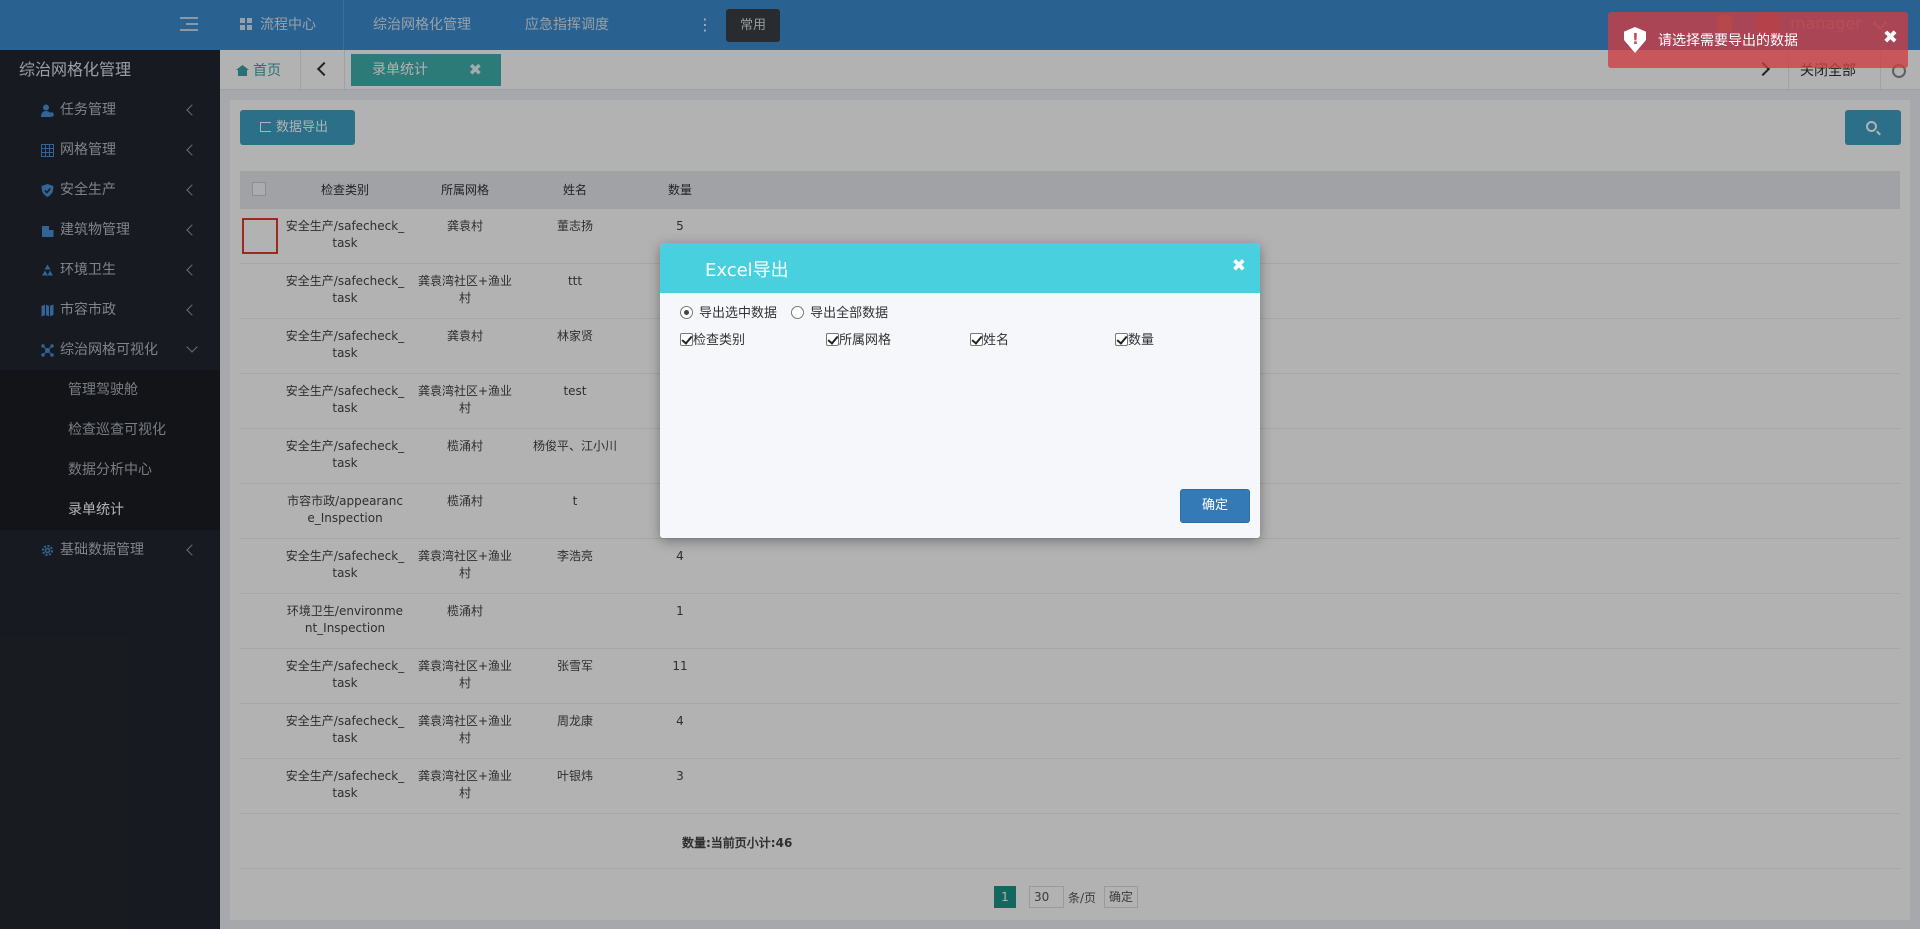 This screenshot has height=929, width=1920. I want to click on field-checkbox-grid: 所属网格, so click(858, 338).